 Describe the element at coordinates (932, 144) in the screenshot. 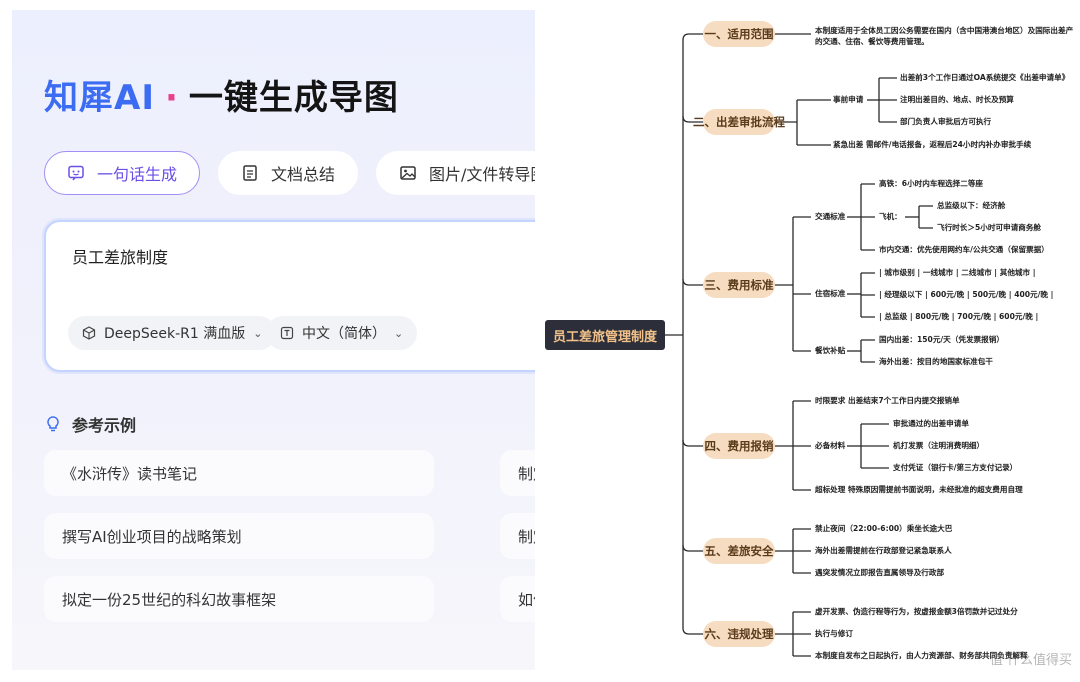

I see `mindmap-leaf: 紧急出差 需邮件/电话报备，返程后24小时内补办审批手续` at that location.